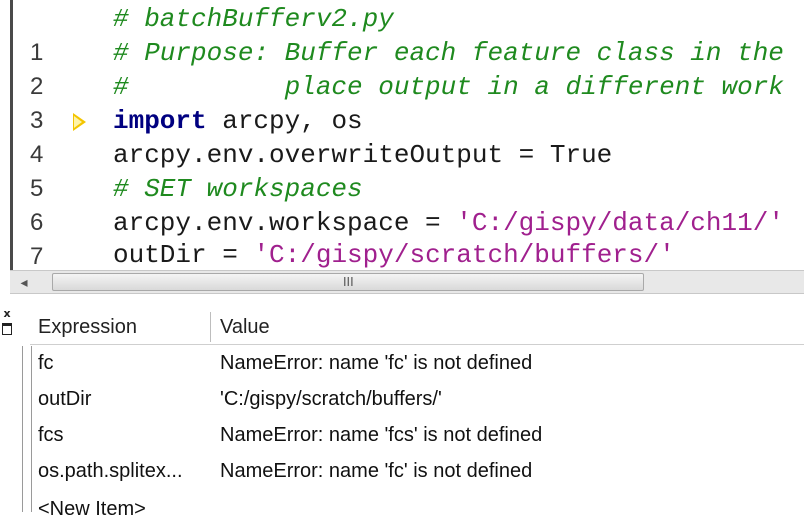  I want to click on new-watch-item: <New Item>, so click(92, 509).